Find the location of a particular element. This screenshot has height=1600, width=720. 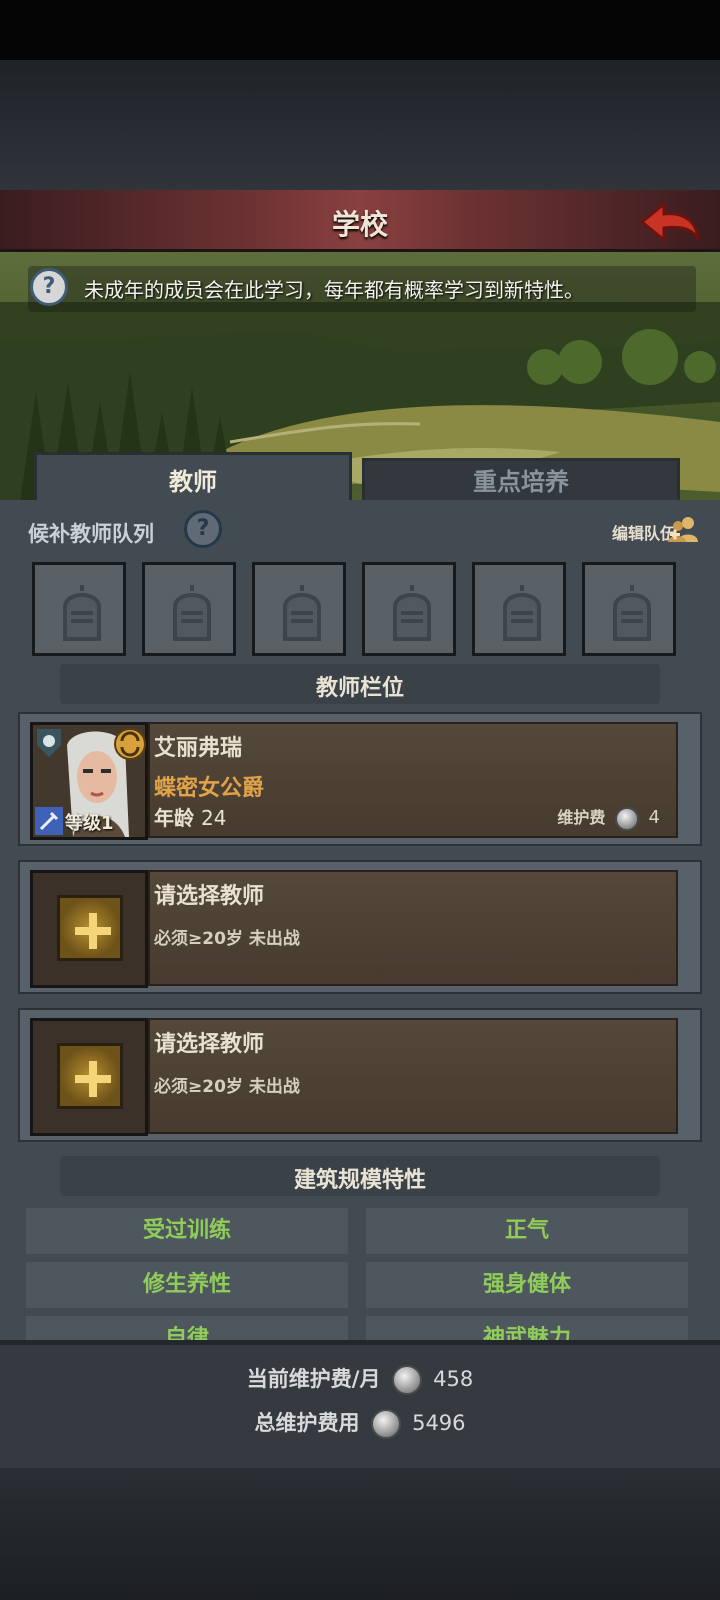

backdrop-bottom is located at coordinates (360, 1534).